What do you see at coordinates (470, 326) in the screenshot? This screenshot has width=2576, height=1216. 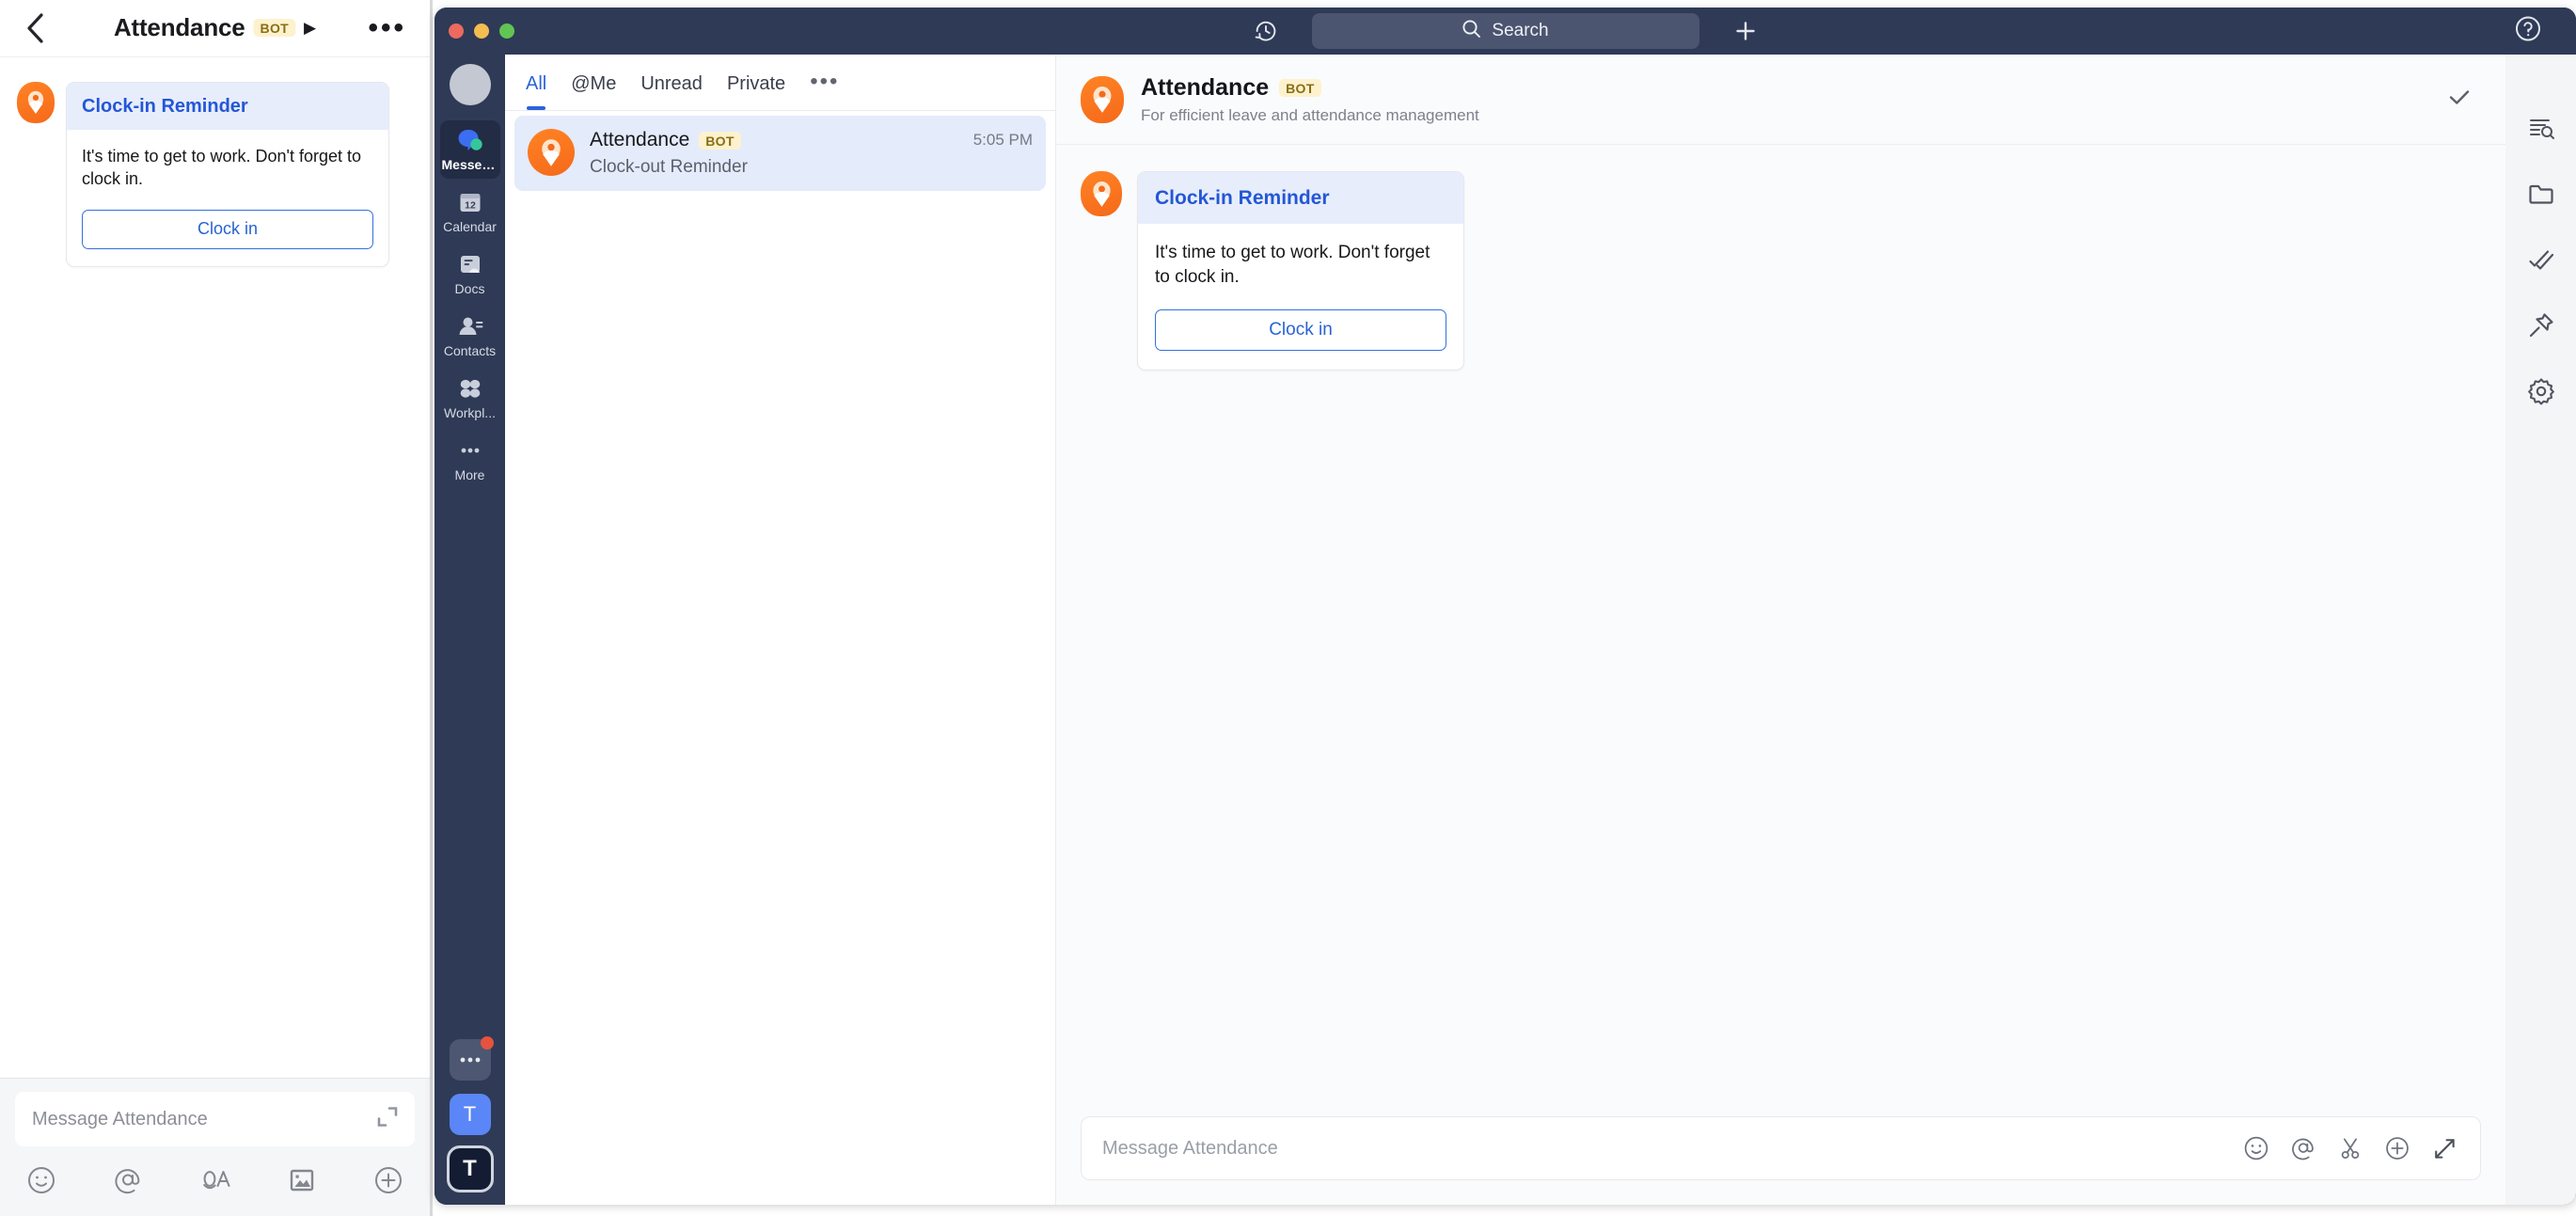 I see `contacts-icon` at bounding box center [470, 326].